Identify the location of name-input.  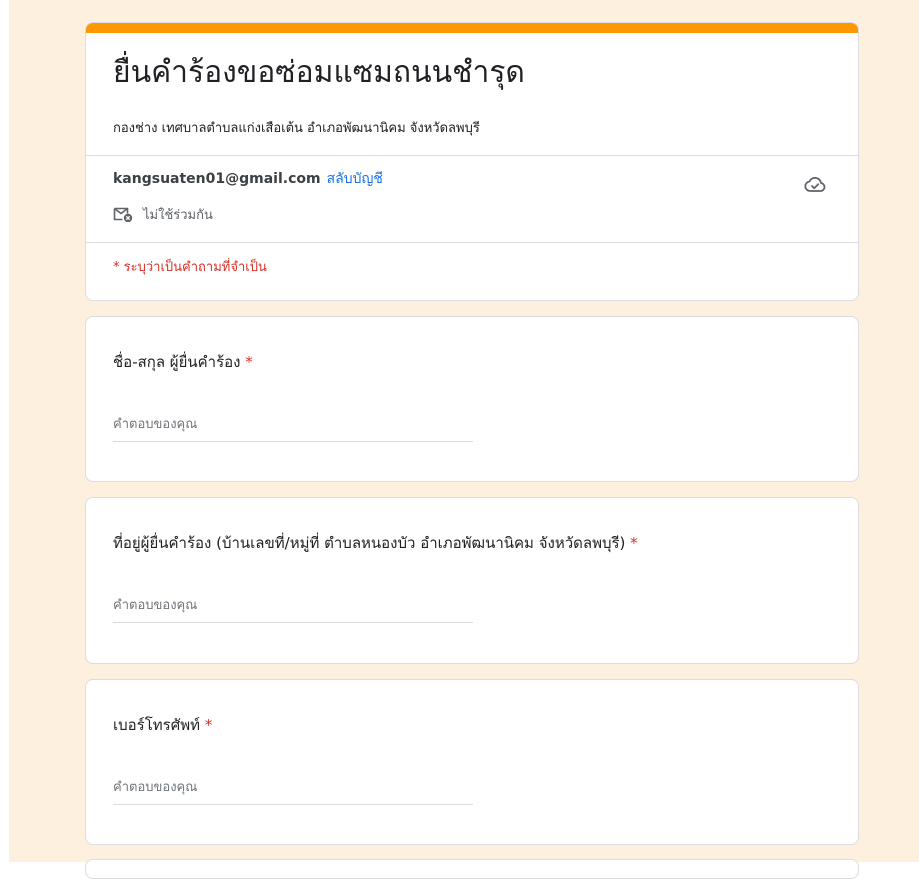
(293, 427).